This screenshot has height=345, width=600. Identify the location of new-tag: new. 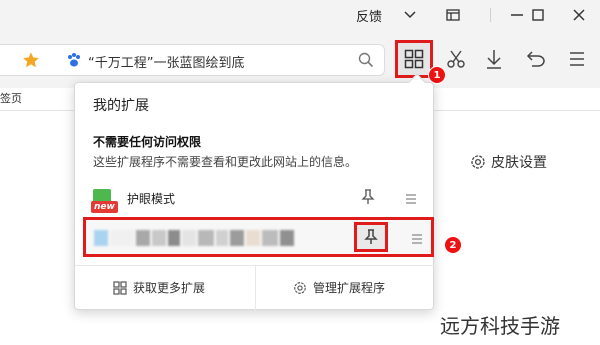
(104, 207).